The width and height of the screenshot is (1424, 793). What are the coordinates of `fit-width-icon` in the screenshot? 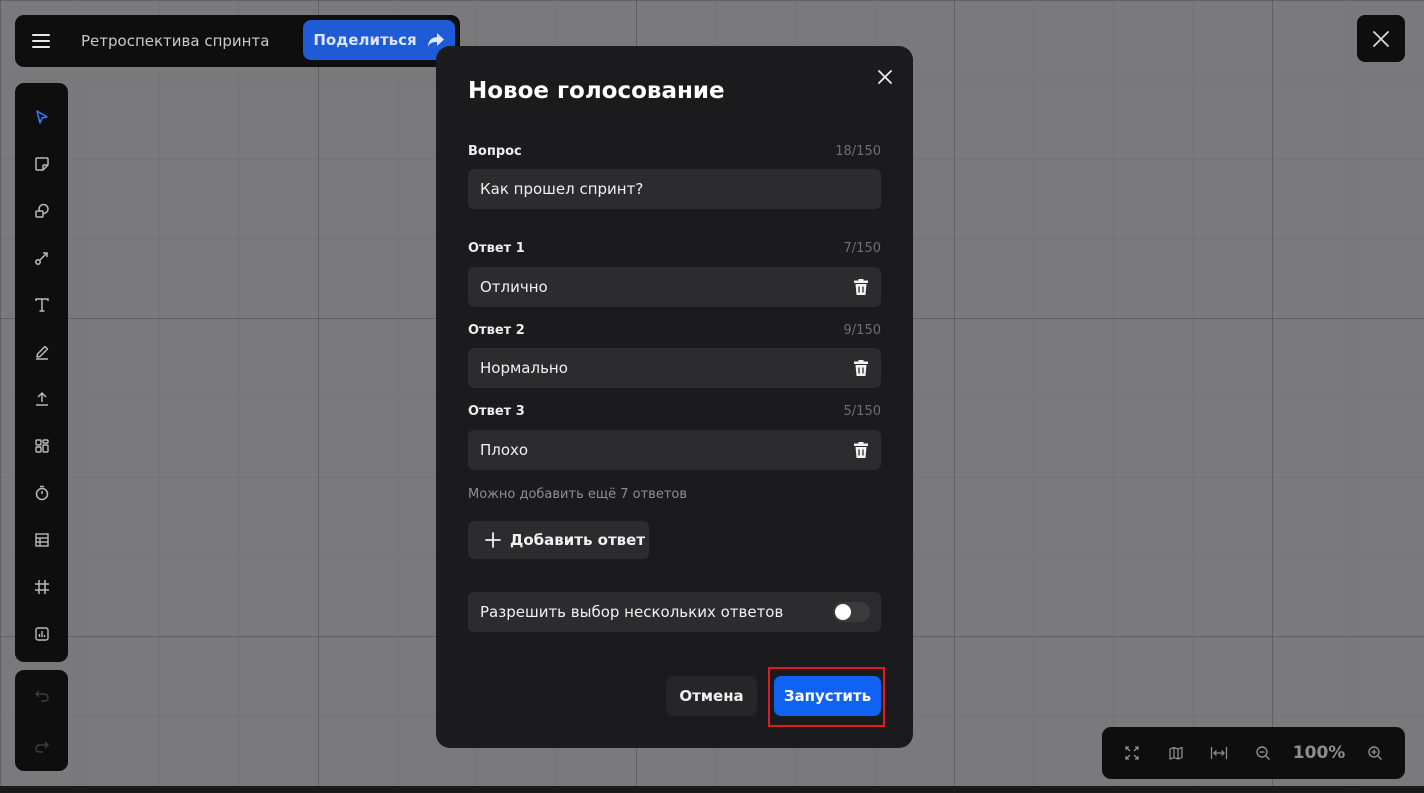 It's located at (1219, 753).